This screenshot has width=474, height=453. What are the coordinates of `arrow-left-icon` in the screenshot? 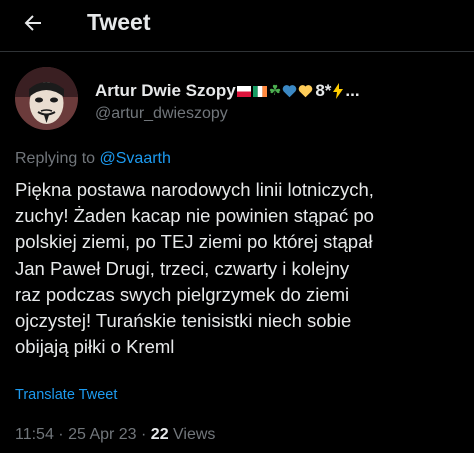 It's located at (32, 23).